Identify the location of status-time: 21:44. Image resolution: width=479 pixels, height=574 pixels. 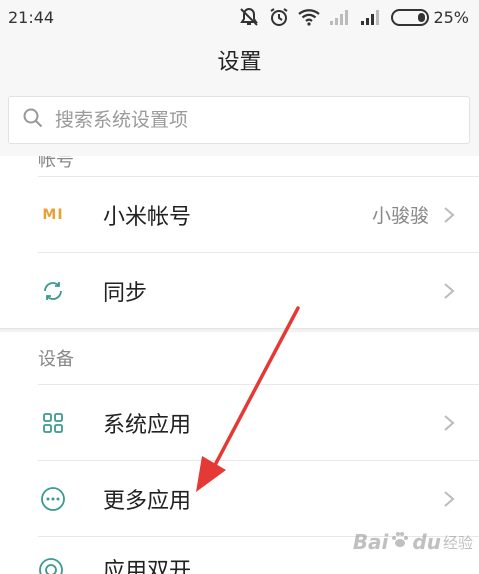
(31, 17).